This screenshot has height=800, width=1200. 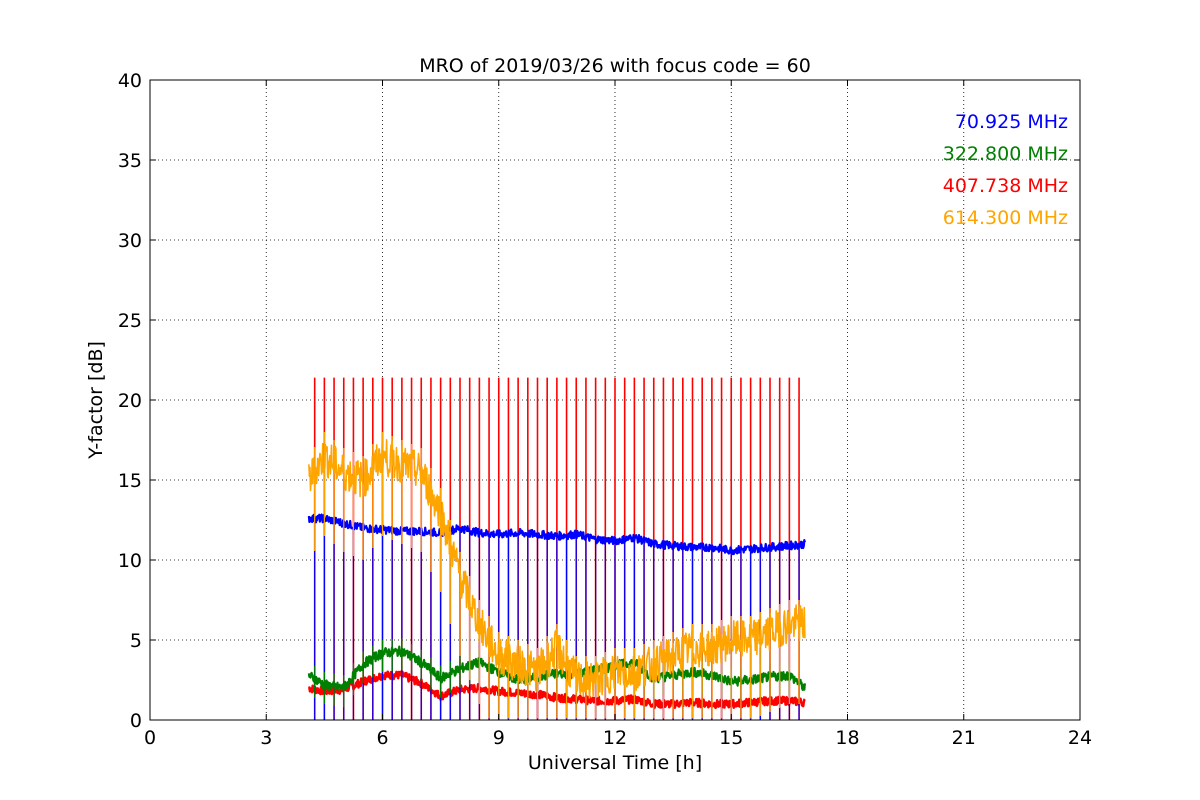 What do you see at coordinates (847, 738) in the screenshot?
I see `x-tick-label: 18` at bounding box center [847, 738].